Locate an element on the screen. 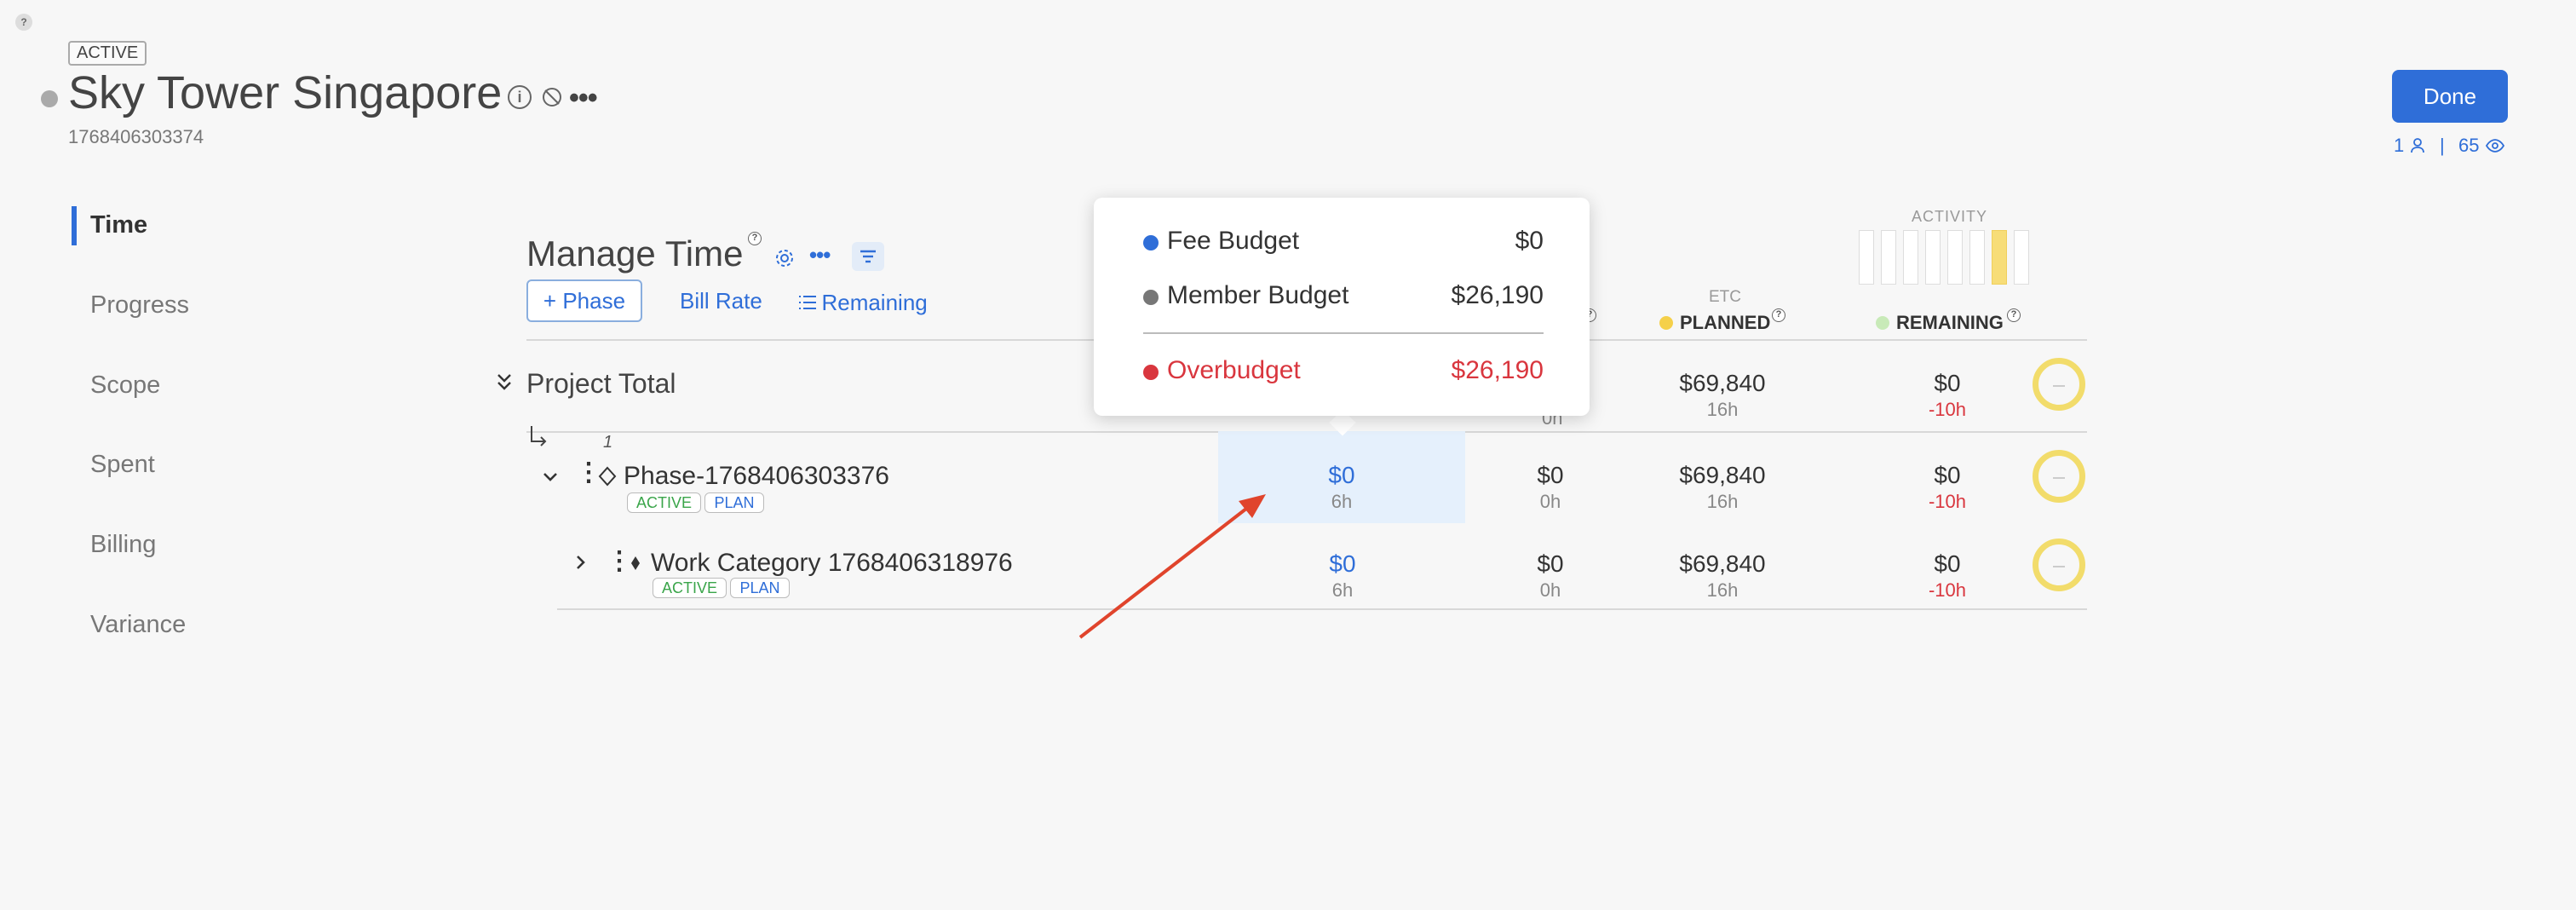 The width and height of the screenshot is (2576, 910). info-icon: i is located at coordinates (520, 97).